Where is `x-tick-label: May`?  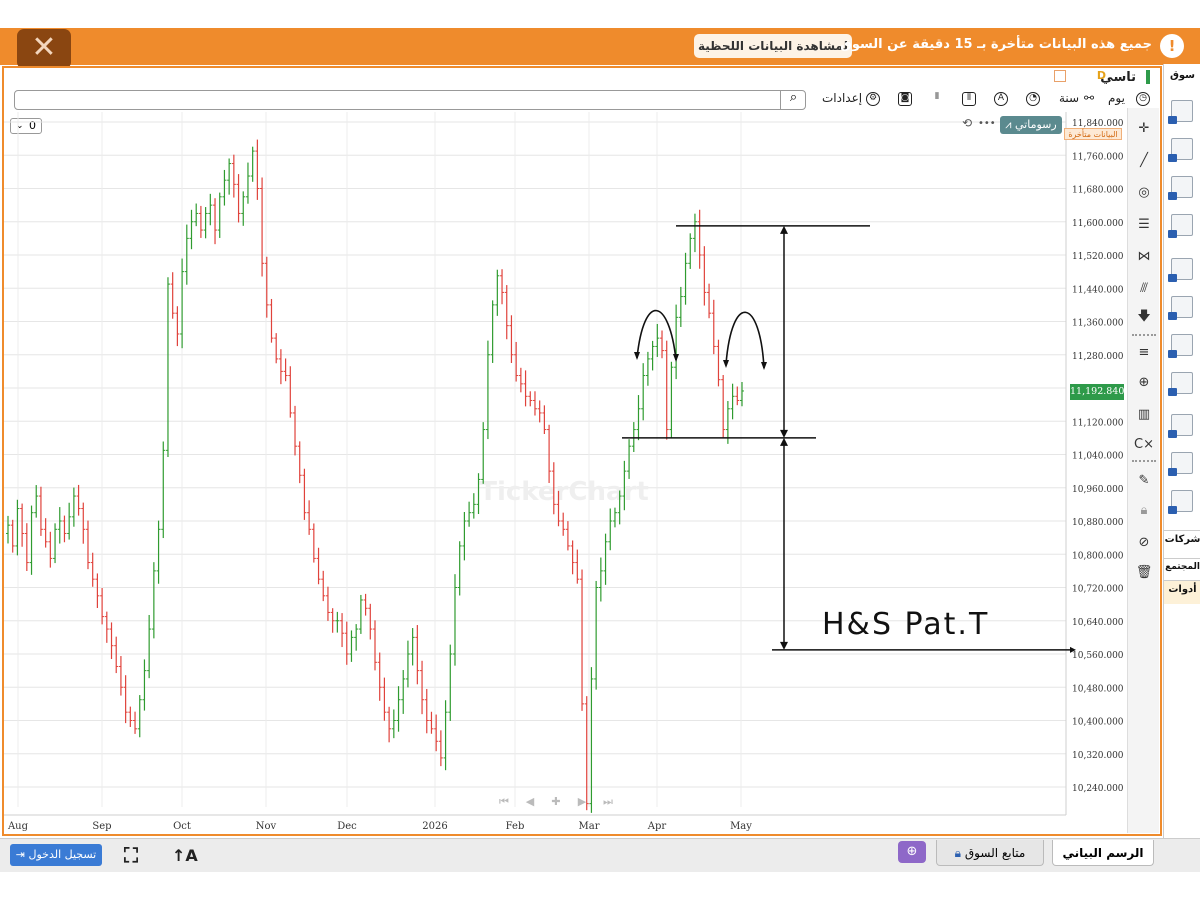 x-tick-label: May is located at coordinates (741, 826).